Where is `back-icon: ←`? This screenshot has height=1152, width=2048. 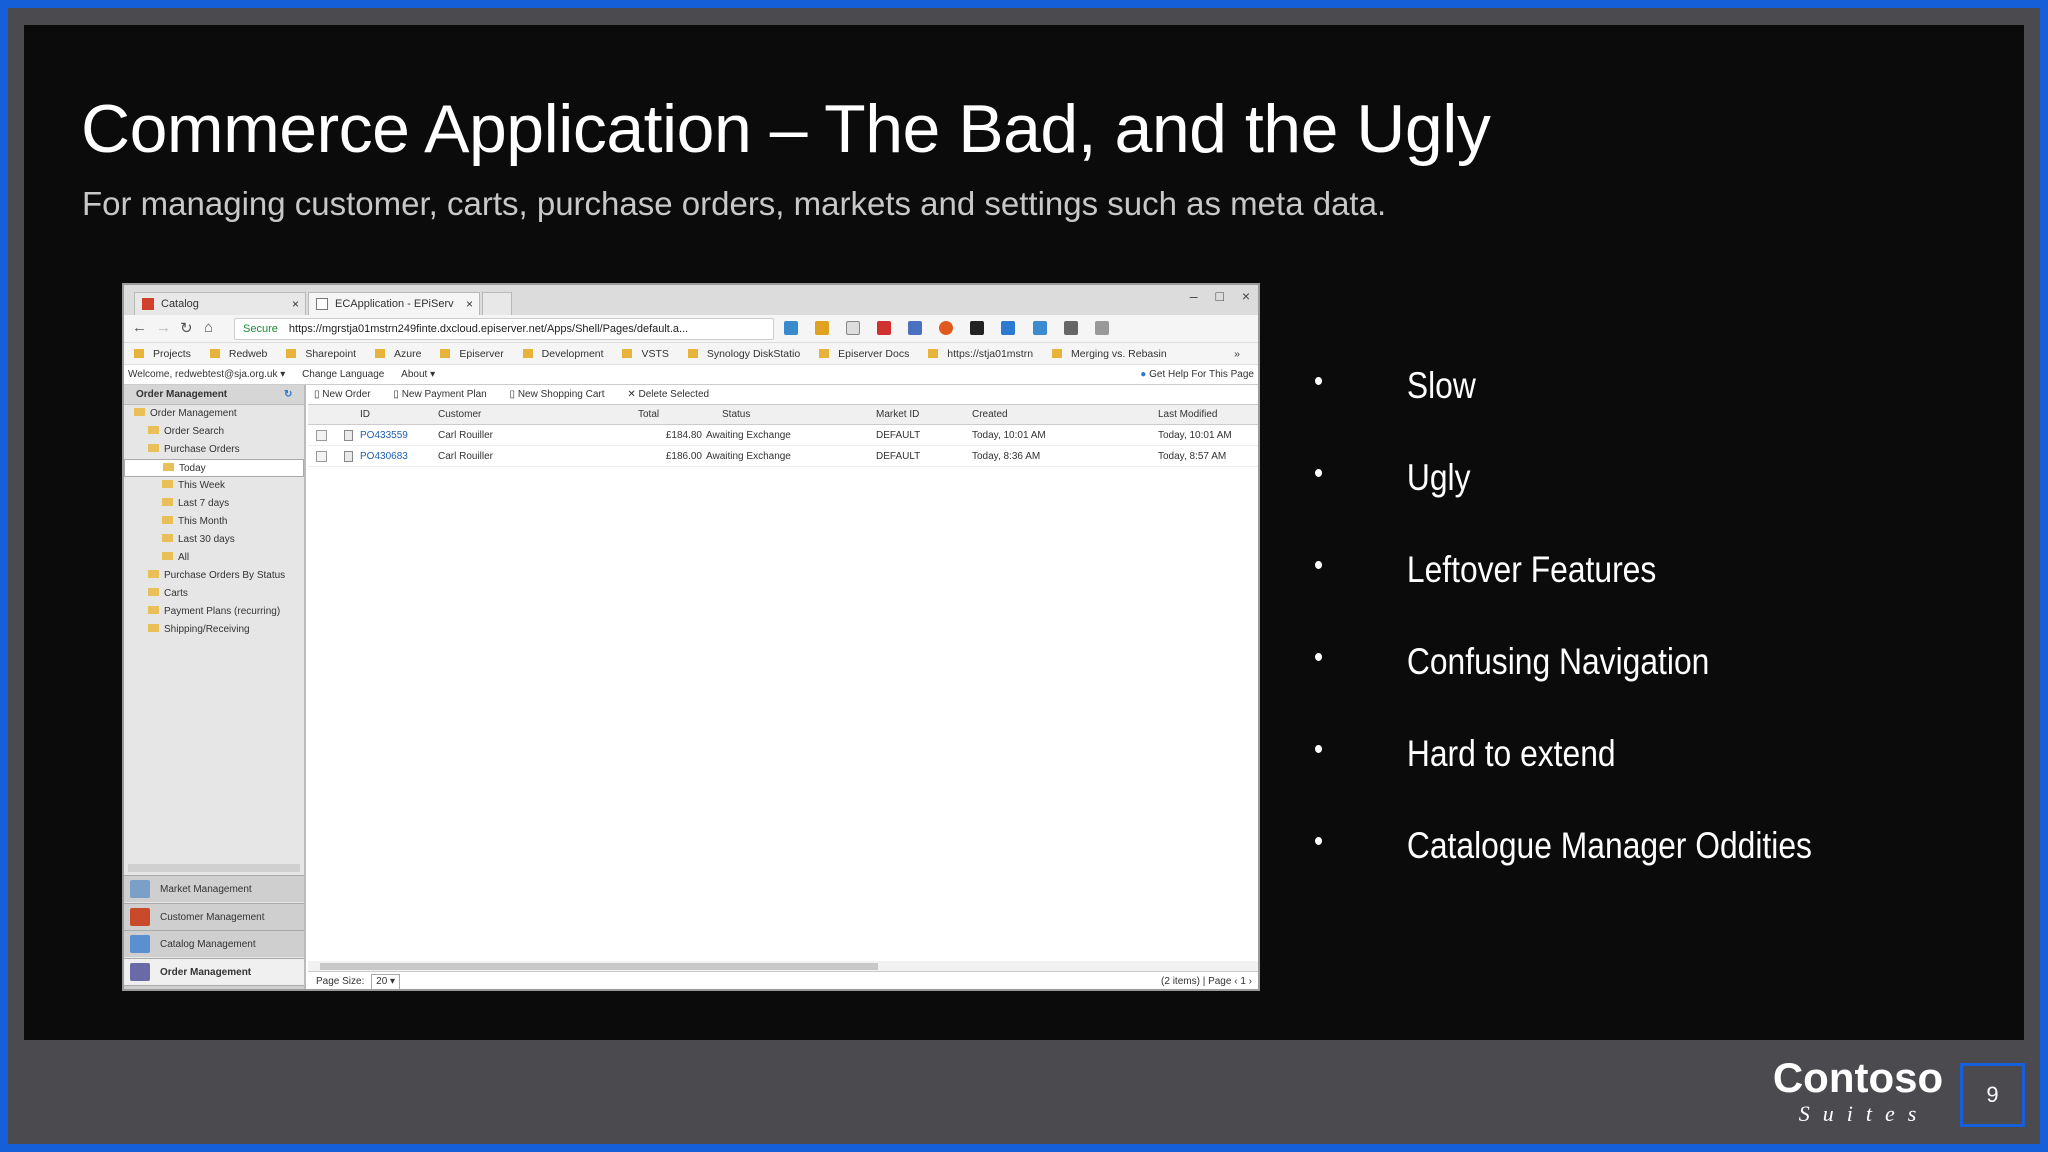
back-icon: ← is located at coordinates (139, 327).